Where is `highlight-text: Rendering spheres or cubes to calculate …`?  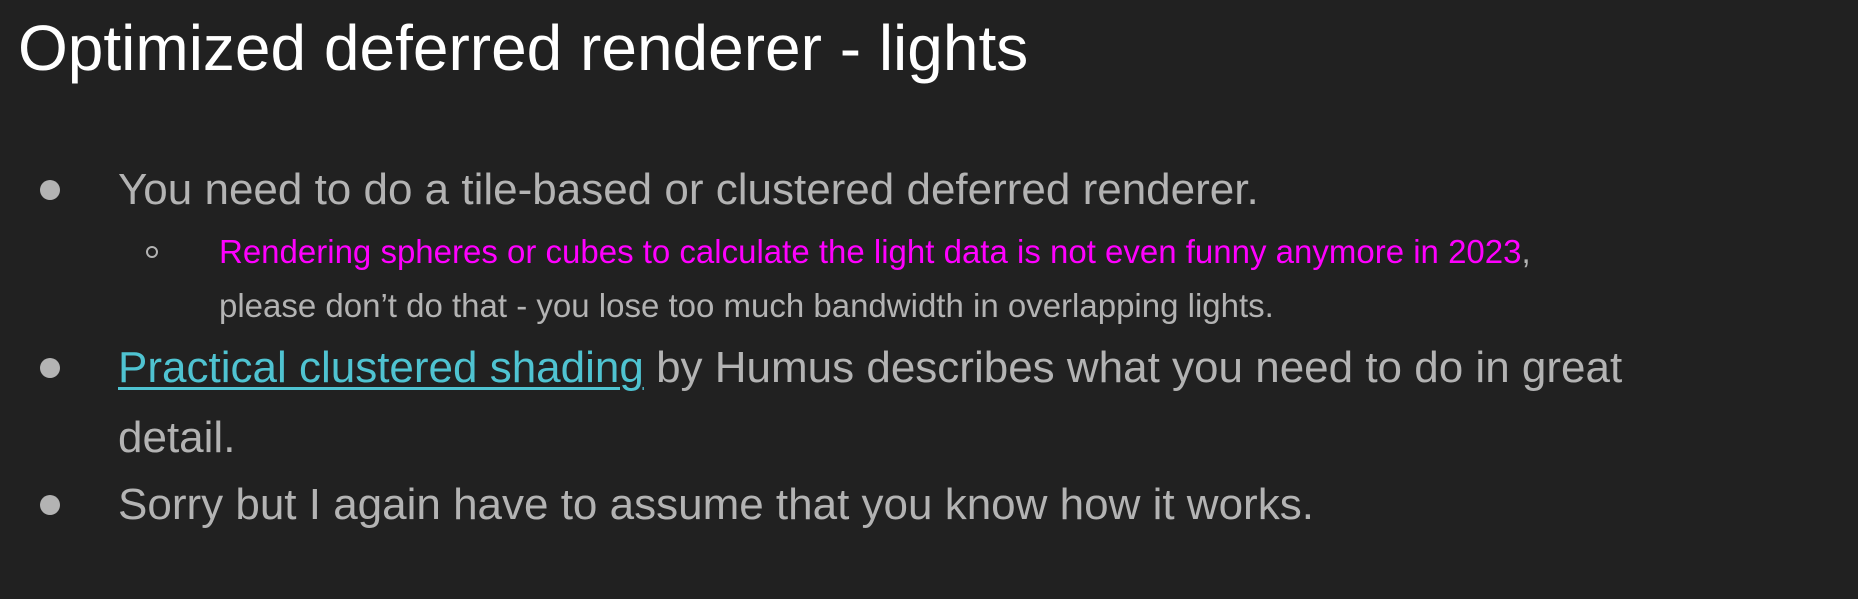
highlight-text: Rendering spheres or cubes to calculate … is located at coordinates (870, 251).